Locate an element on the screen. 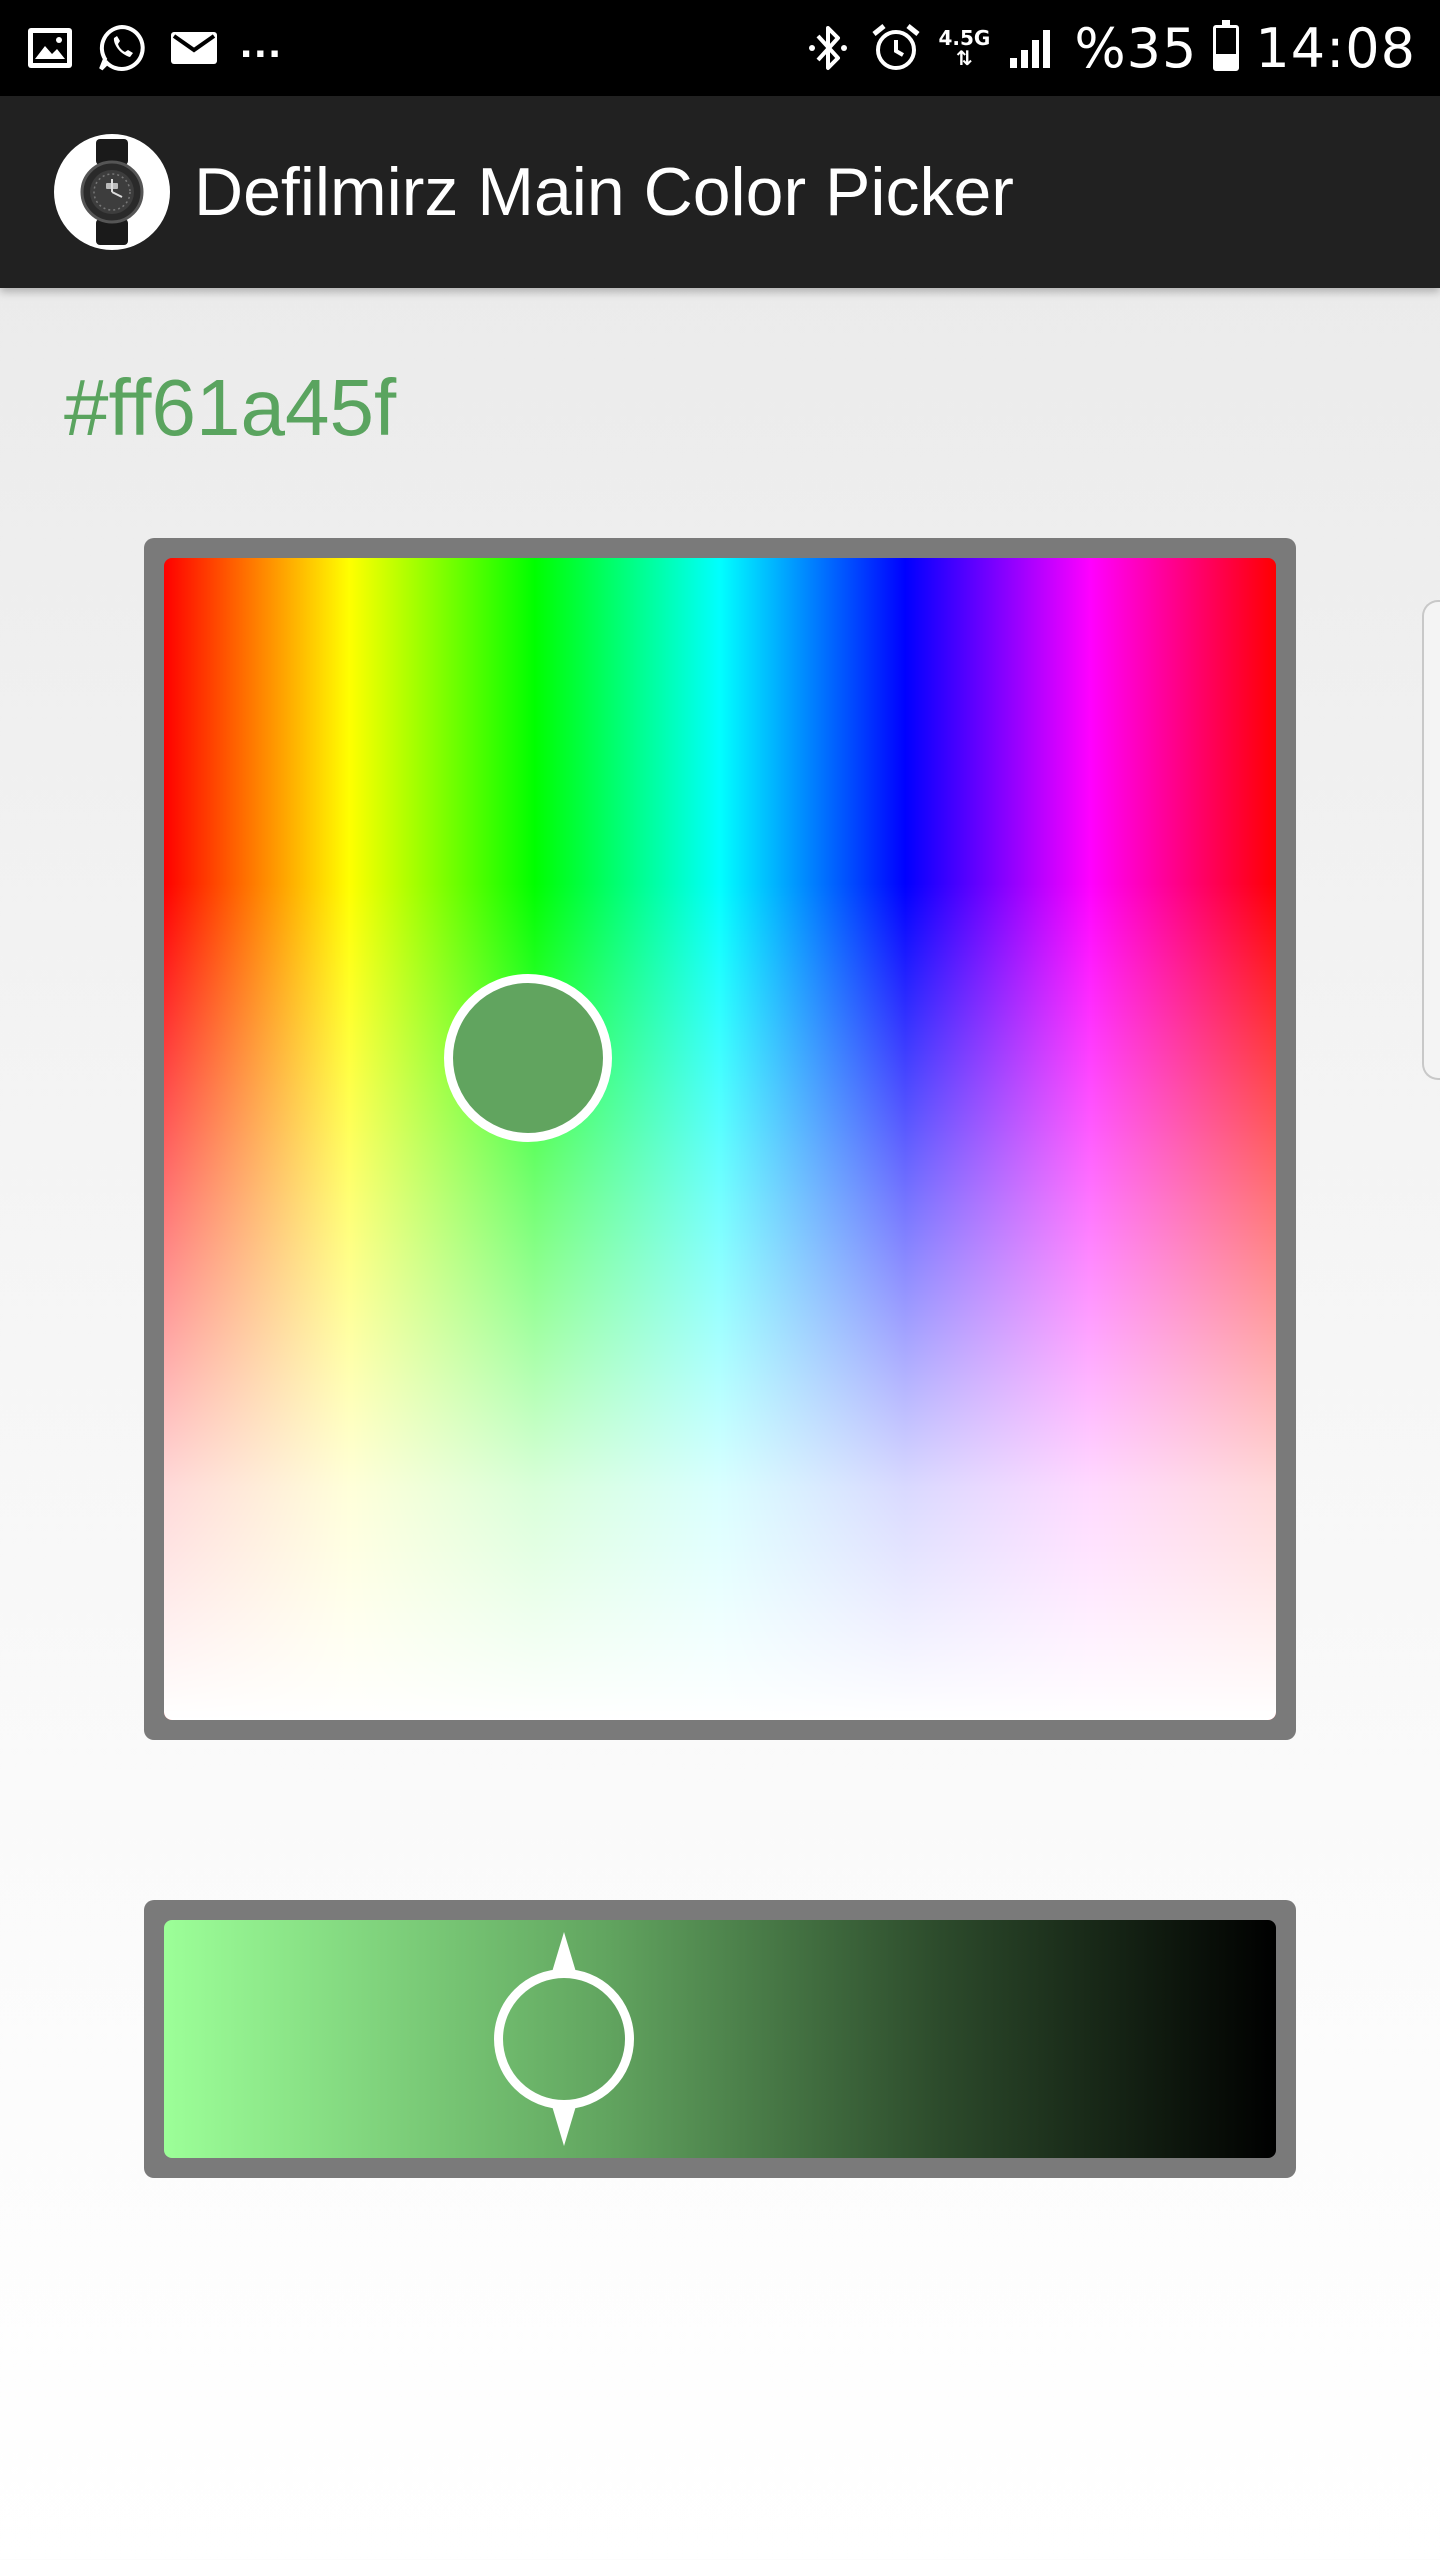 The height and width of the screenshot is (2560, 1440). data-arrows-icon: ⇅ is located at coordinates (964, 58).